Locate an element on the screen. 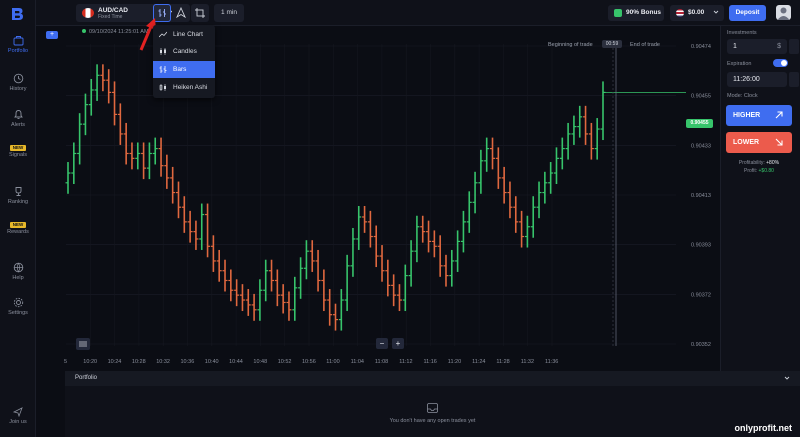  x-tick-label: 10:20 is located at coordinates (90, 362).